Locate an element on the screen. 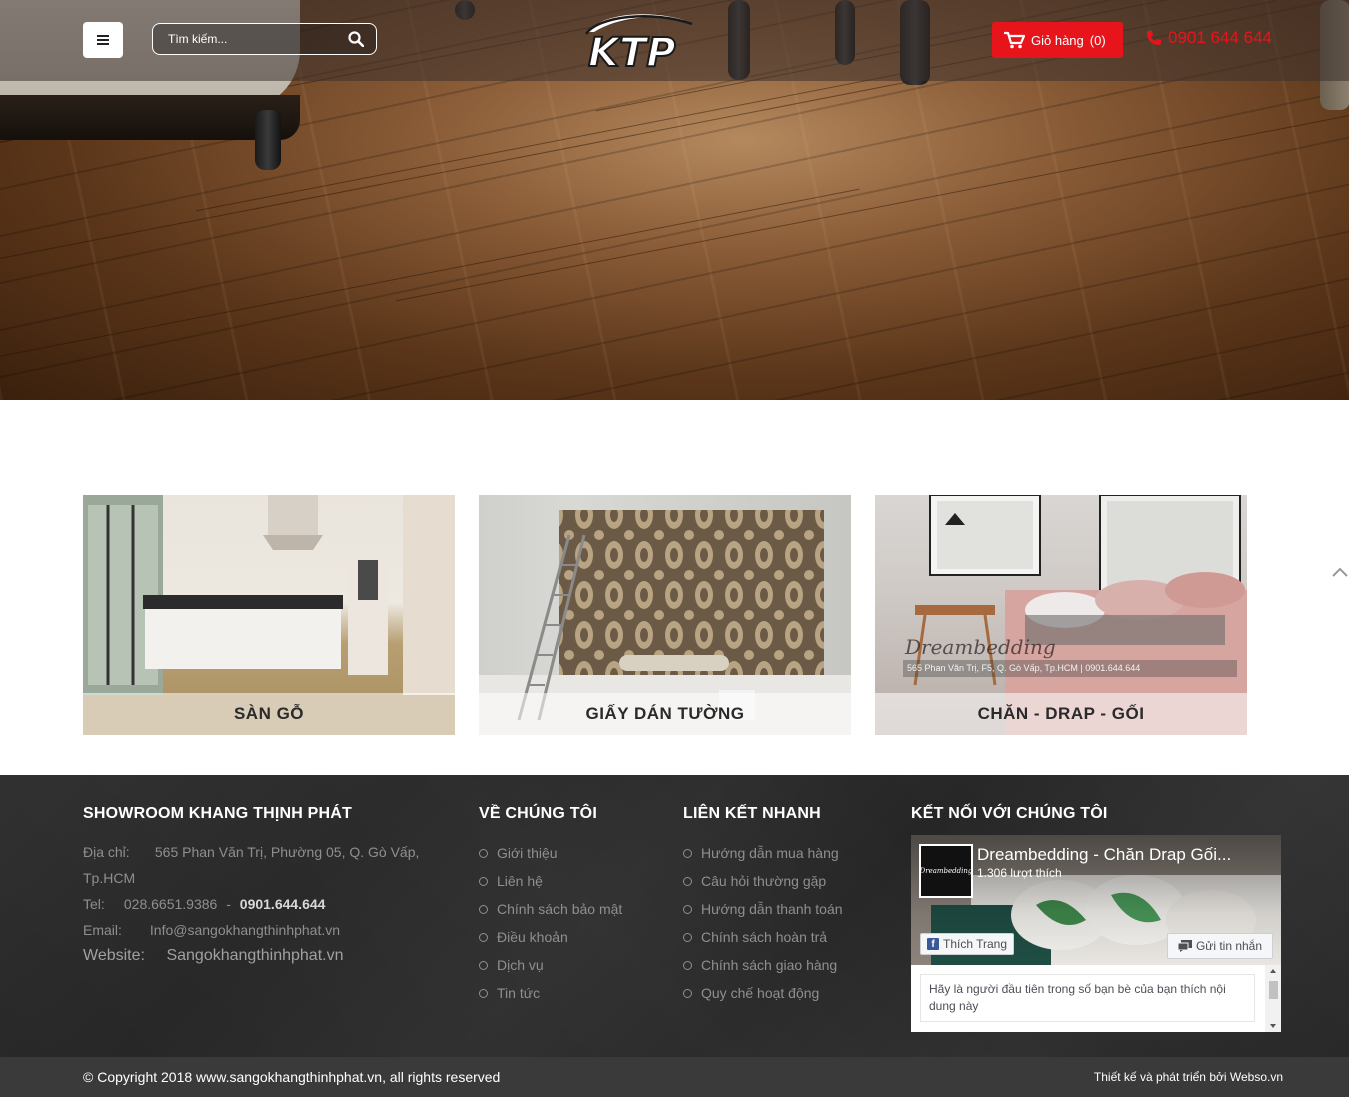 The width and height of the screenshot is (1349, 1097). footer-connect: KẾT NỐI VỚI CHÚNG TÔI is located at coordinates (1096, 822).